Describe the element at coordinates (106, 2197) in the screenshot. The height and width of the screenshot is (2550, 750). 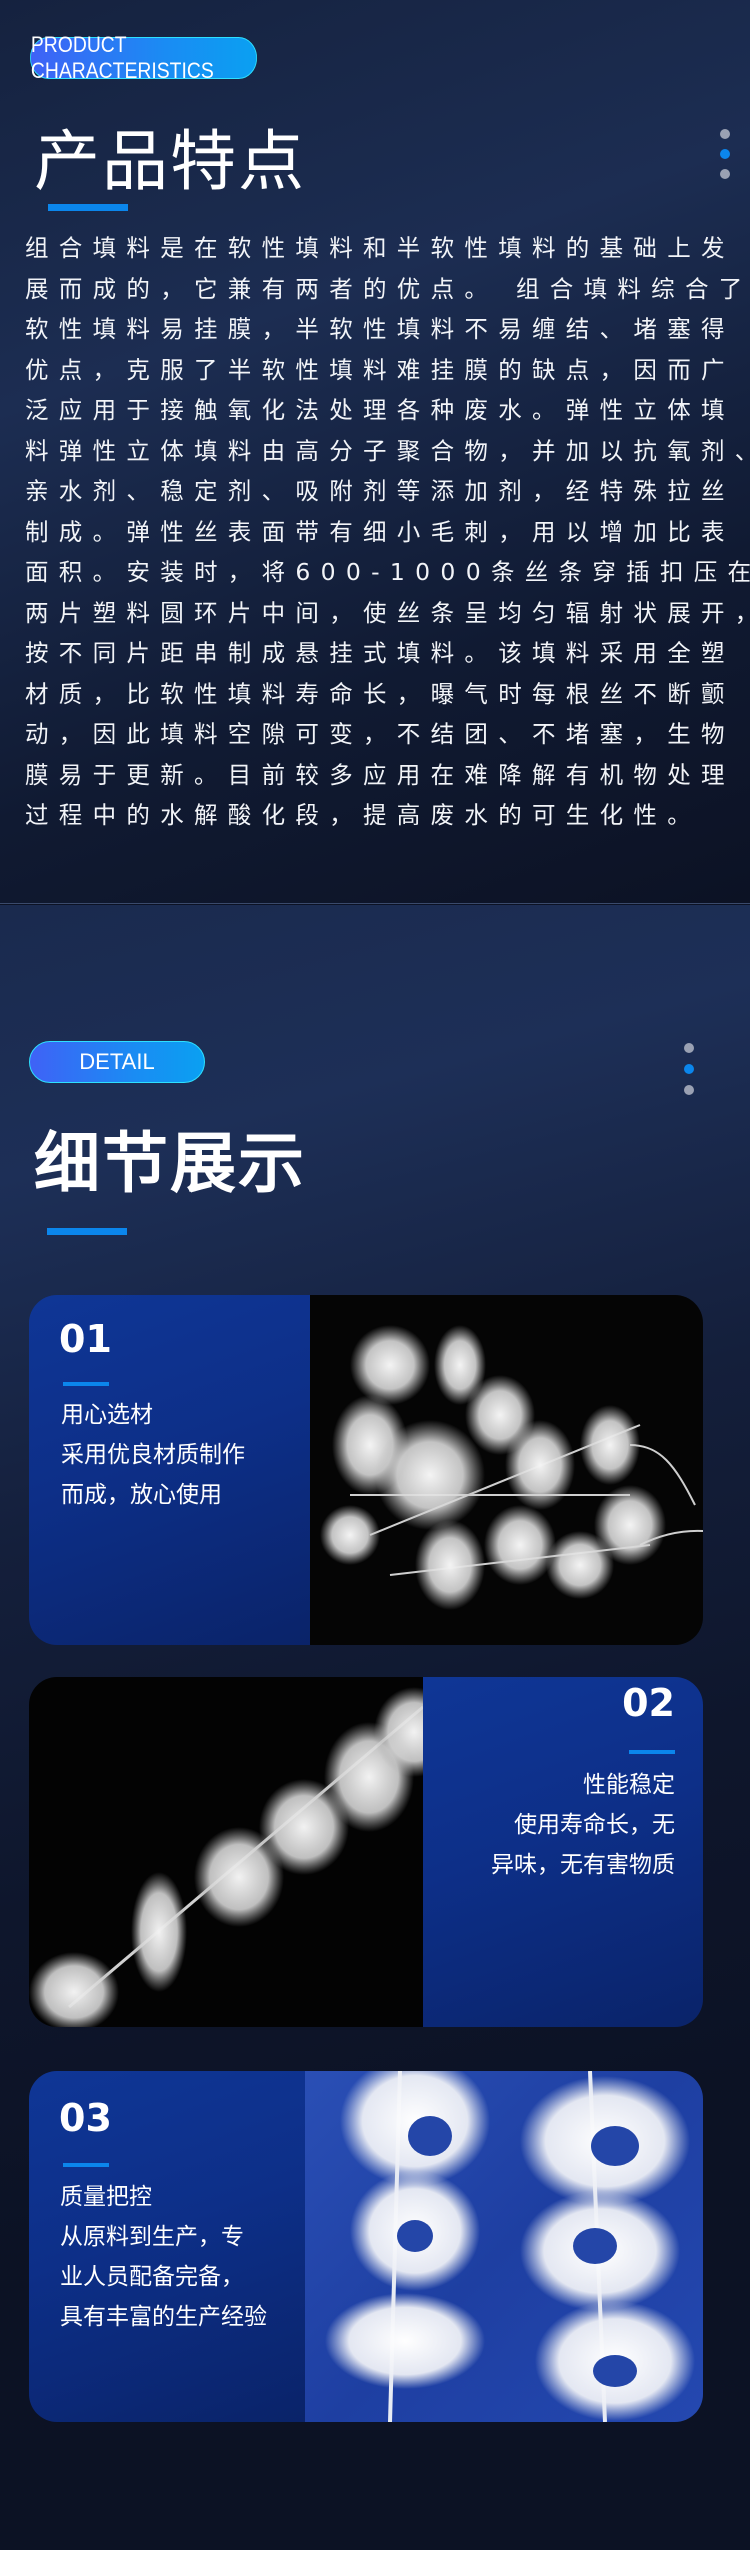
I see `detail-card-heading: 质量把控` at that location.